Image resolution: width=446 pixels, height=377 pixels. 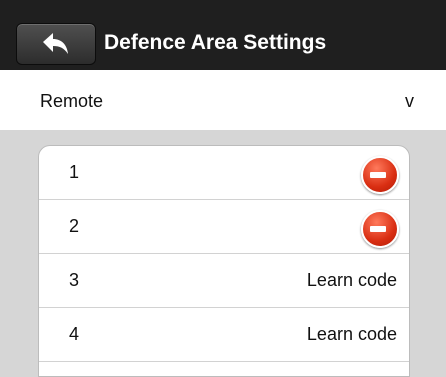 I want to click on list-item: 4 Learn code, so click(x=224, y=335).